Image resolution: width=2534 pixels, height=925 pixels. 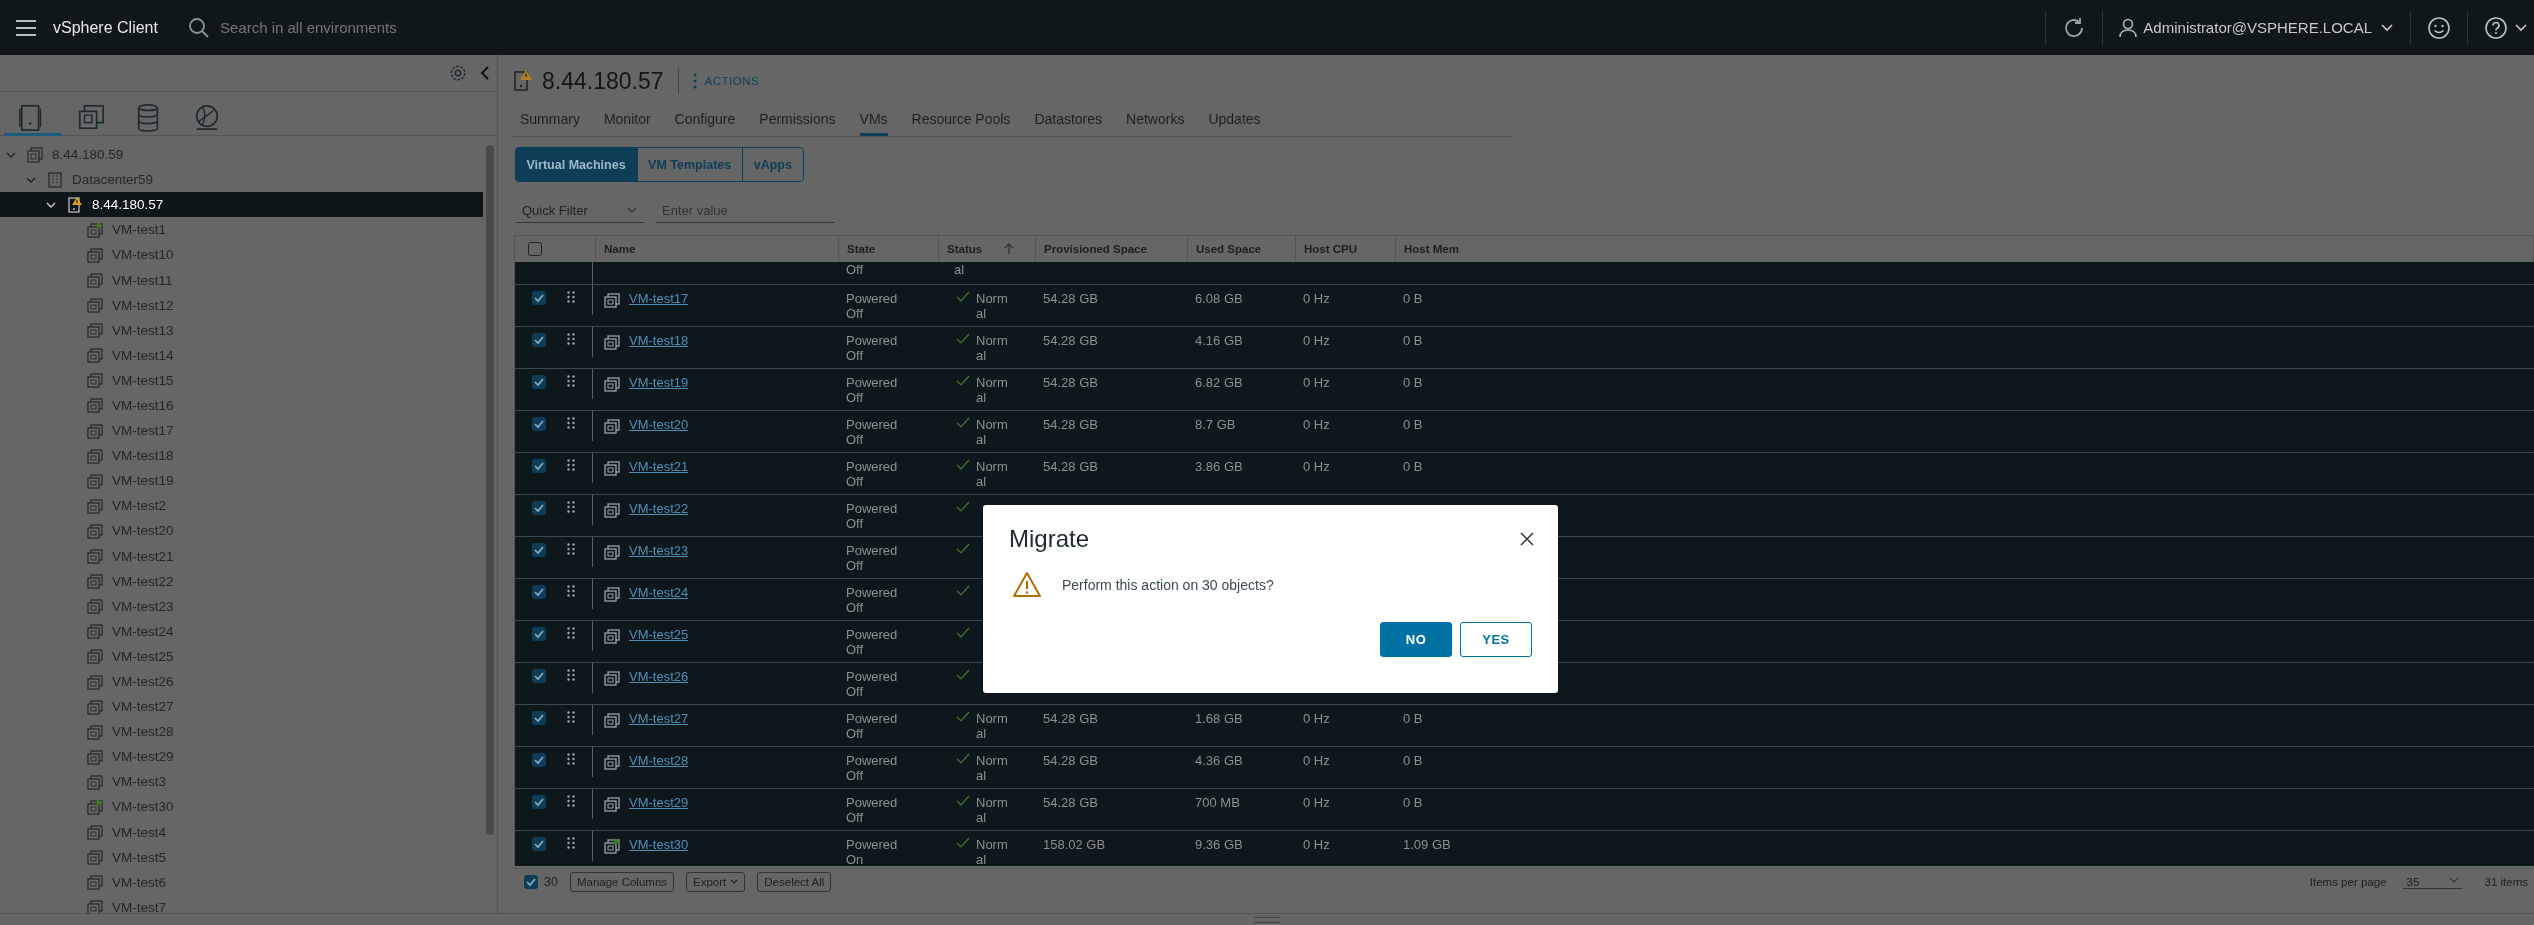 I want to click on tree-item: VM-test6, so click(x=241, y=882).